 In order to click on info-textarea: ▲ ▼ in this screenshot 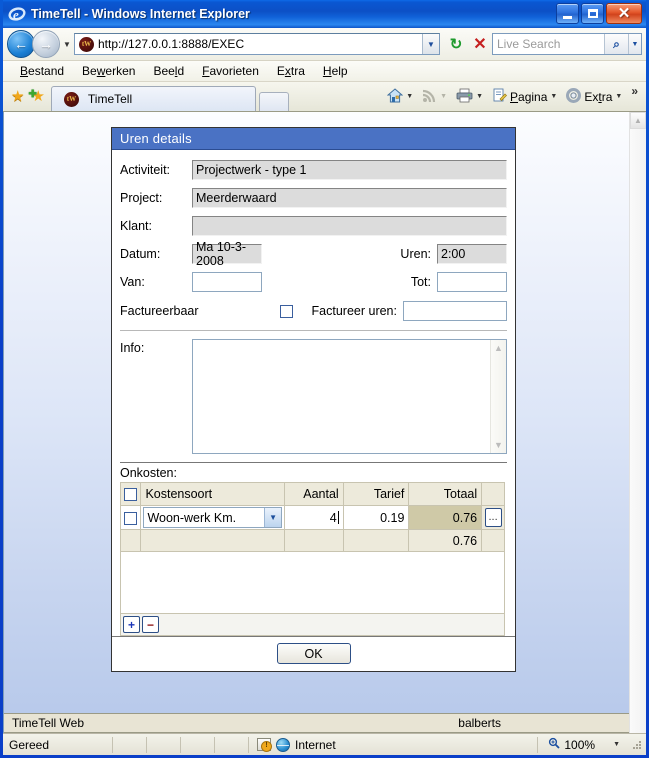, I will do `click(349, 396)`.